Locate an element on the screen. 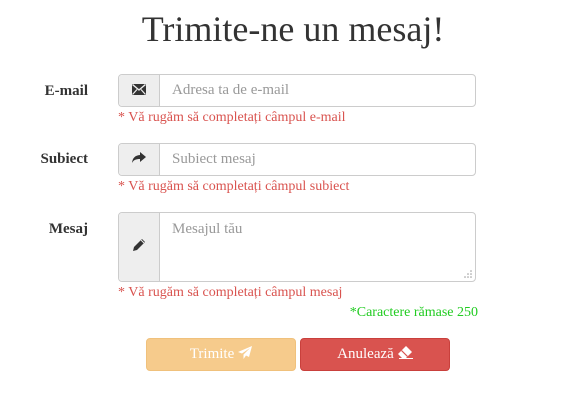  page-title: Trimite-ne un mesaj! is located at coordinates (293, 29).